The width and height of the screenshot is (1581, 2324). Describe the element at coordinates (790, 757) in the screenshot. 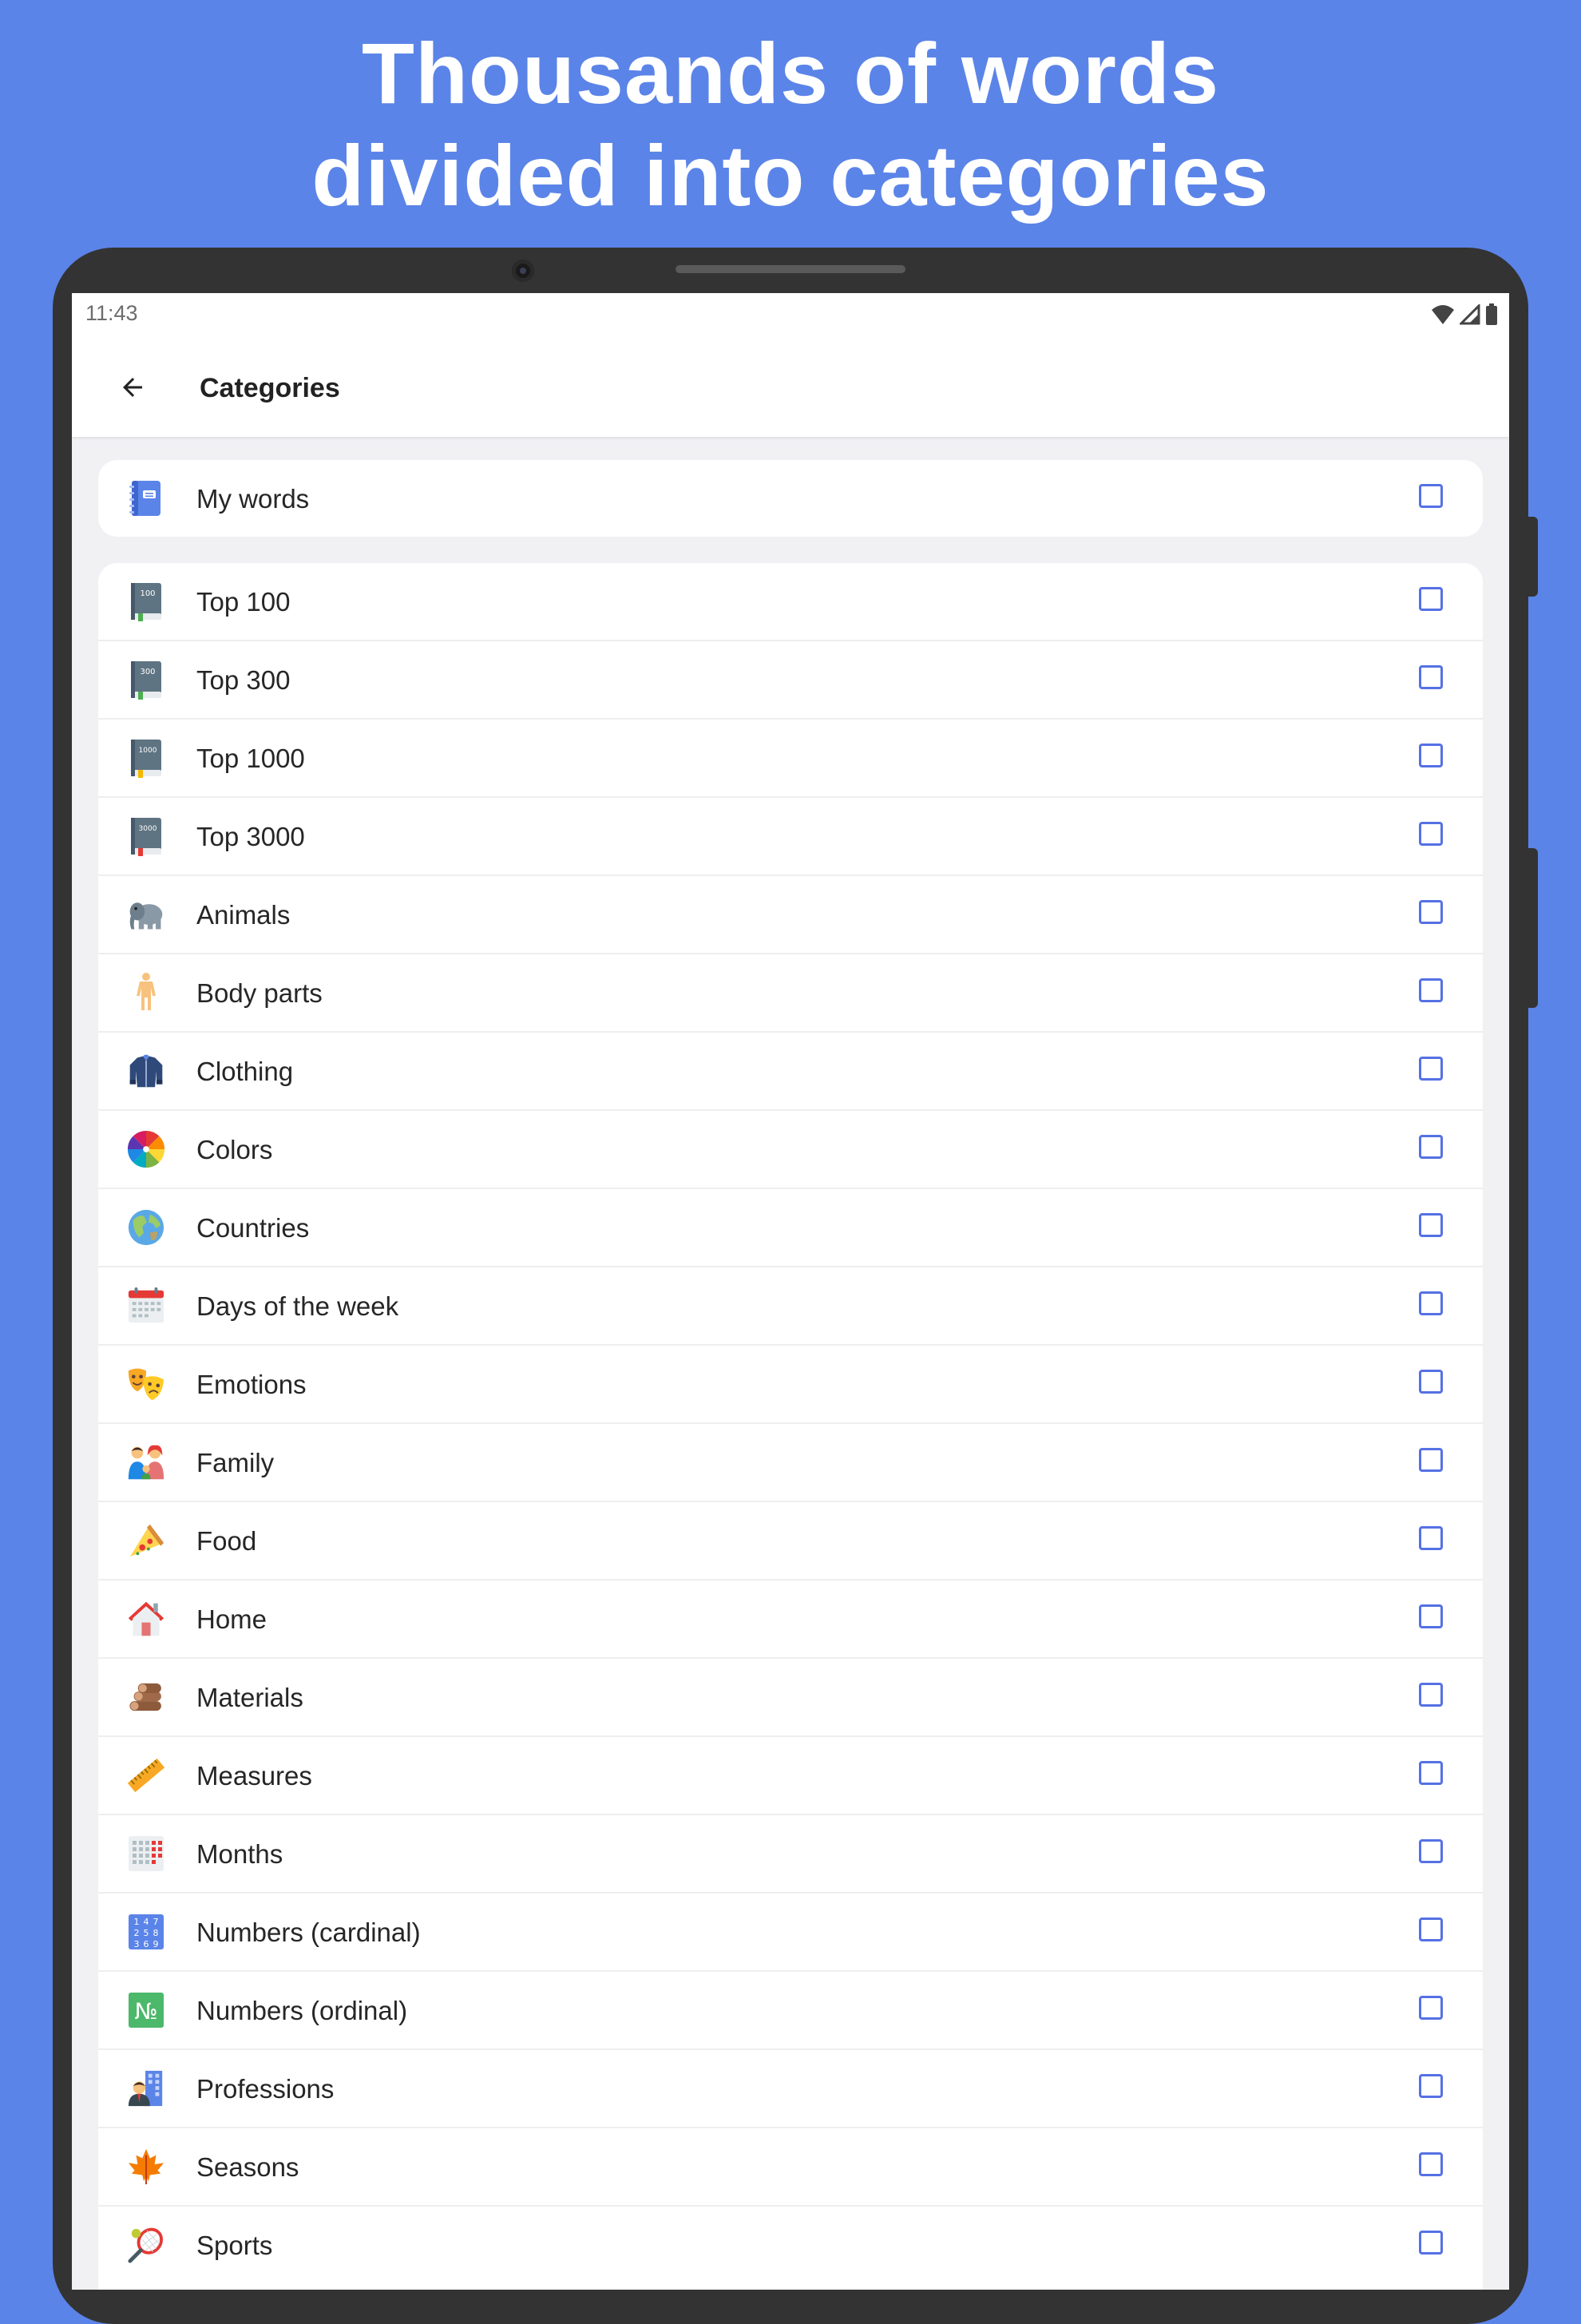

I see `list-item-top-1000: 1000 Top 1000` at that location.